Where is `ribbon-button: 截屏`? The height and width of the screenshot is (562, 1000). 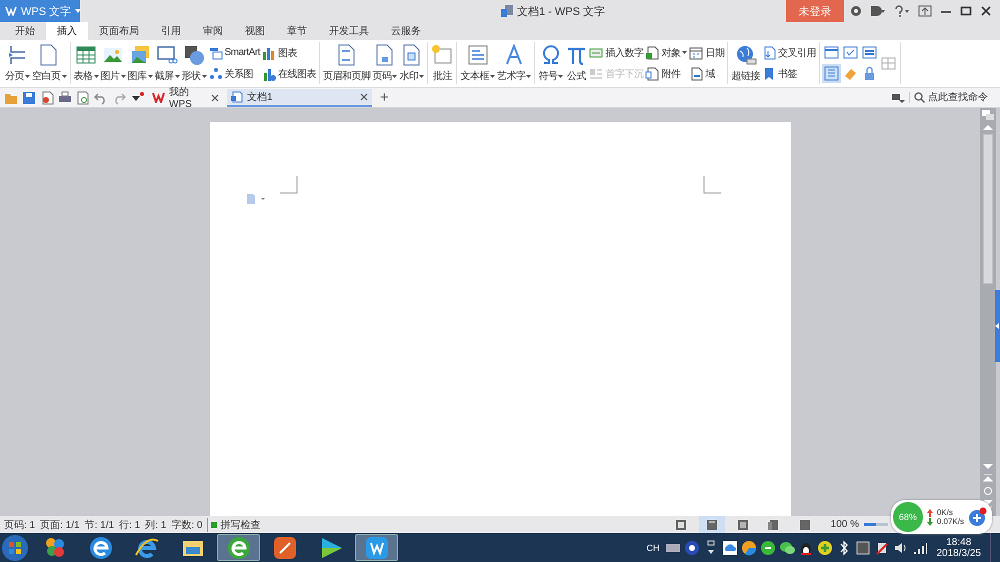 ribbon-button: 截屏 is located at coordinates (167, 63).